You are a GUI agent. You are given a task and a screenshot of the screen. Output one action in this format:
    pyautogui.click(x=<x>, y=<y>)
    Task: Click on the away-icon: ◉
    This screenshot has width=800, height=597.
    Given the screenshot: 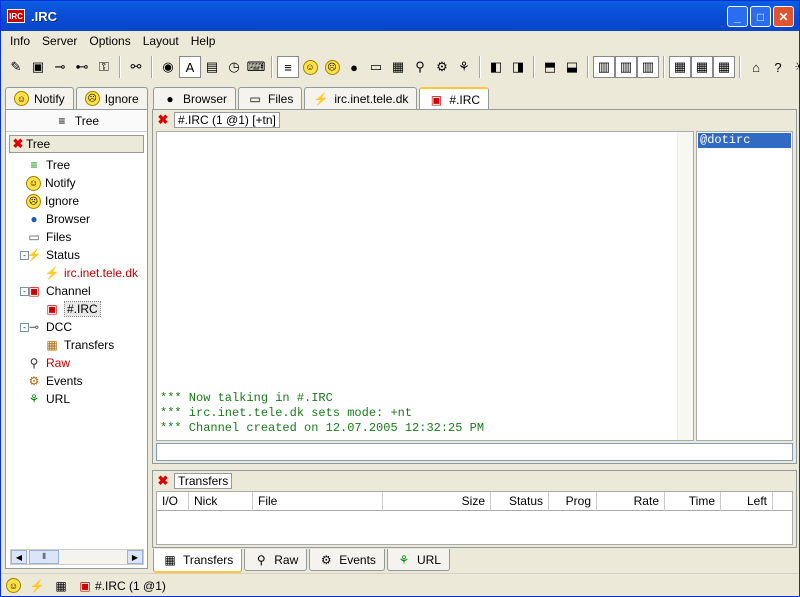 What is the action you would take?
    pyautogui.click(x=168, y=67)
    